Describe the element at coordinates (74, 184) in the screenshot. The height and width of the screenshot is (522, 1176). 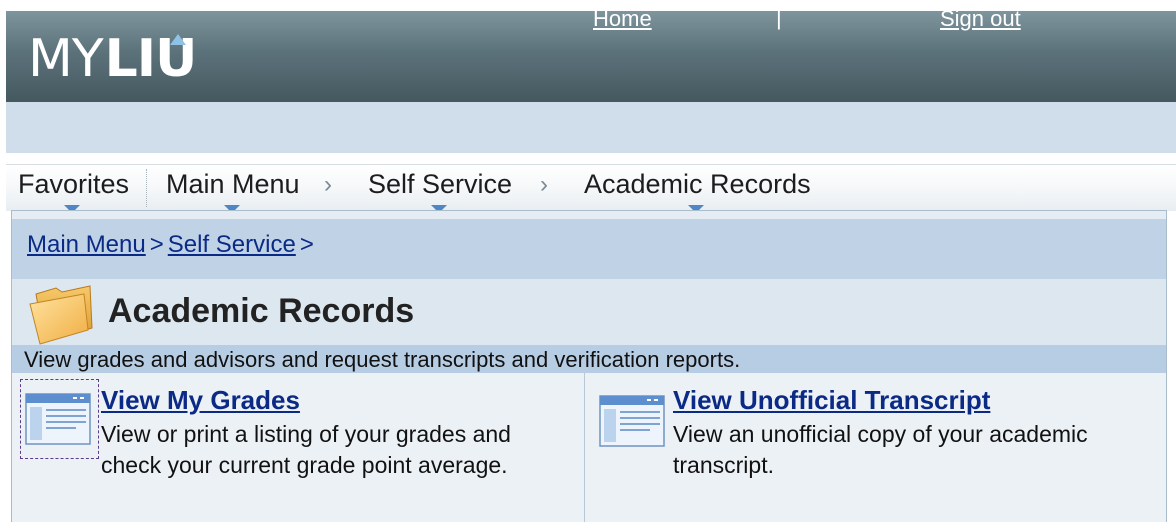
I see `menu-favorites-label: Favorites` at that location.